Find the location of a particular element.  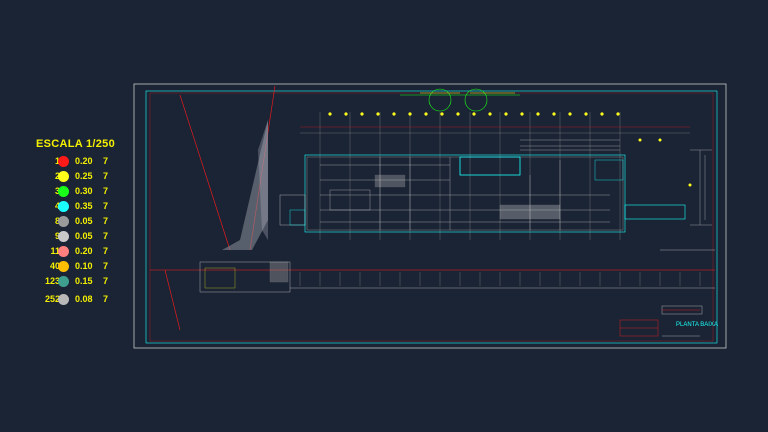

hatched-area is located at coordinates (245, 185).